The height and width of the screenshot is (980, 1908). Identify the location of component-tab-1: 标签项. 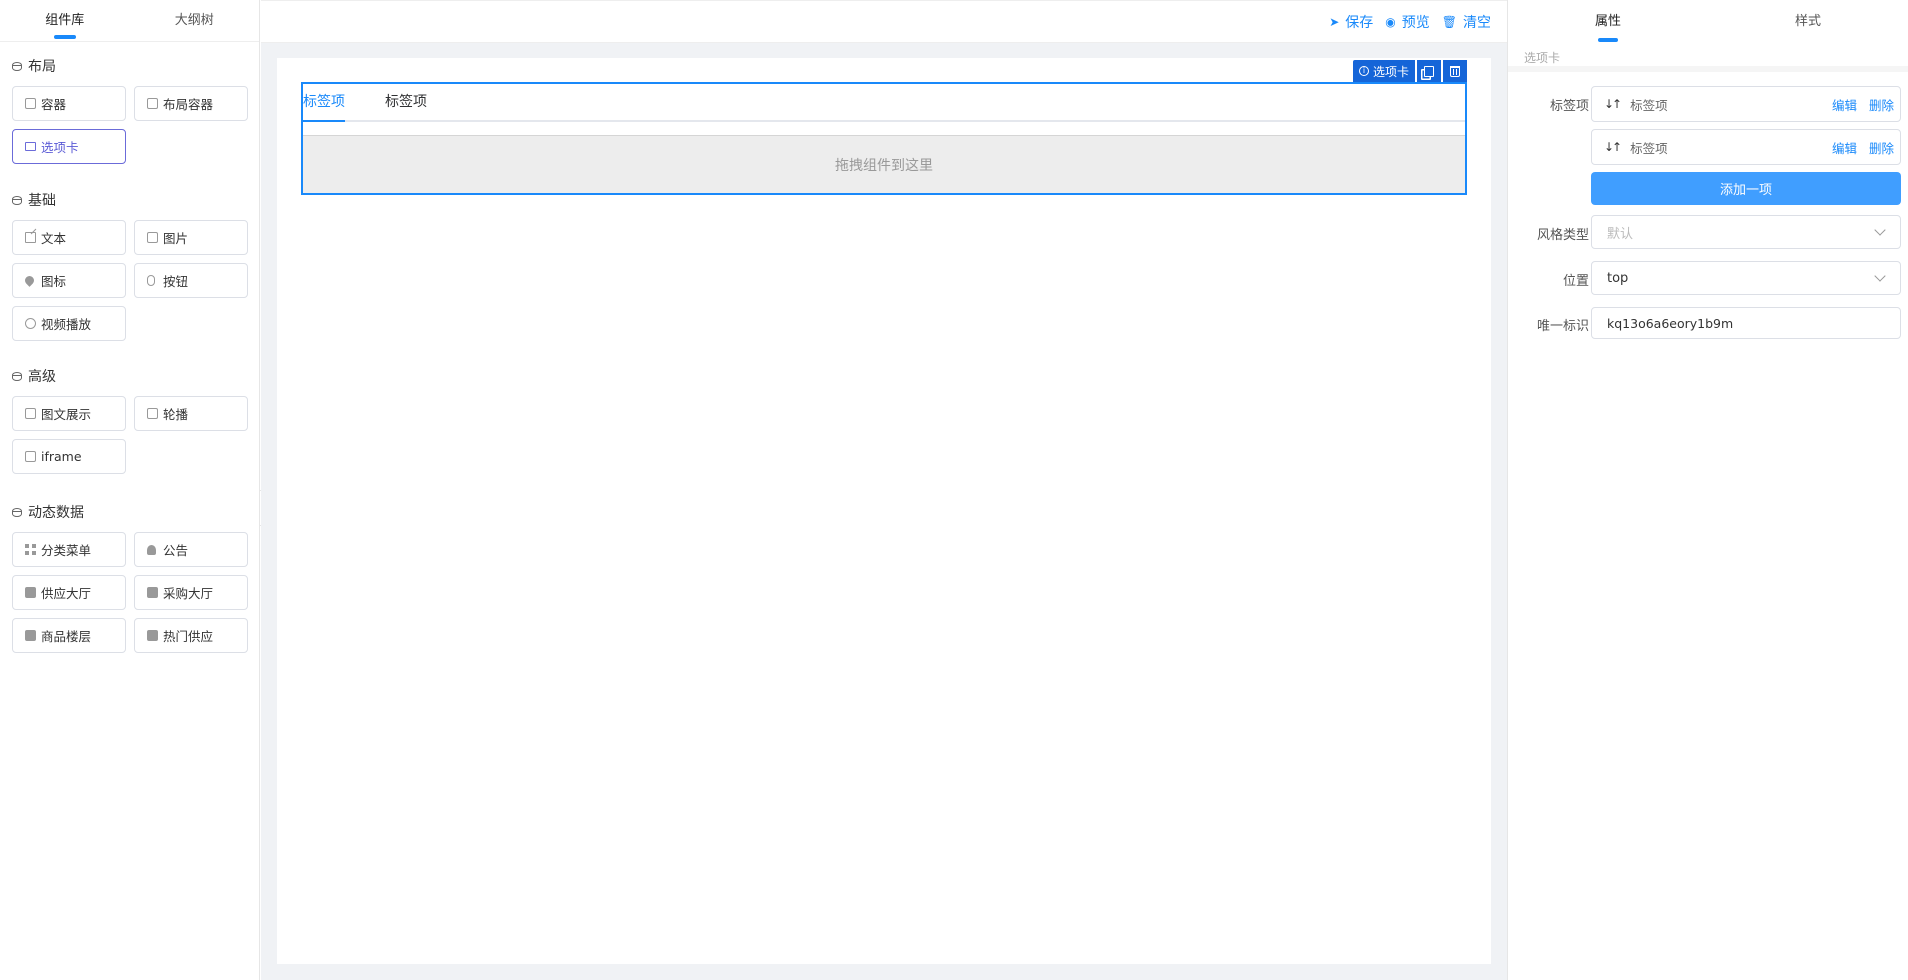
(324, 103).